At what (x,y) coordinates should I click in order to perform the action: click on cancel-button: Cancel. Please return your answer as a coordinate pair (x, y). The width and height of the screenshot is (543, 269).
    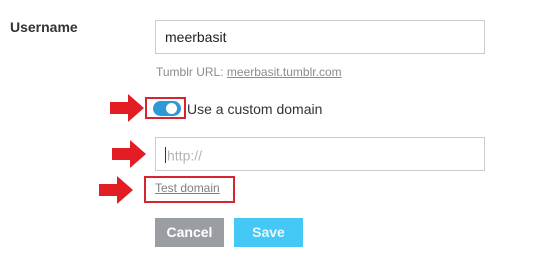
    Looking at the image, I should click on (189, 232).